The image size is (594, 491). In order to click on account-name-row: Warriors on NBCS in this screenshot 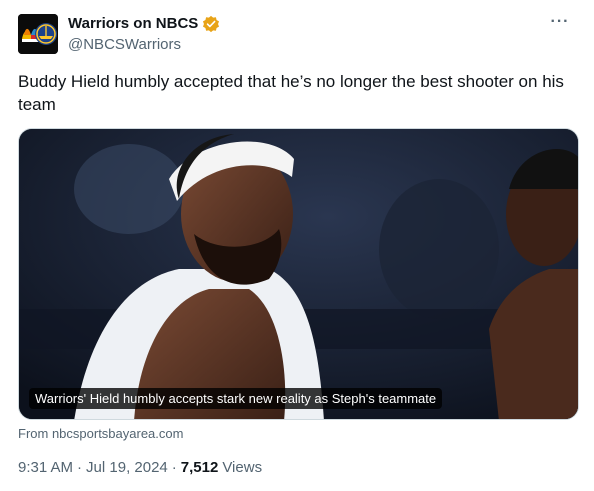, I will do `click(144, 23)`.